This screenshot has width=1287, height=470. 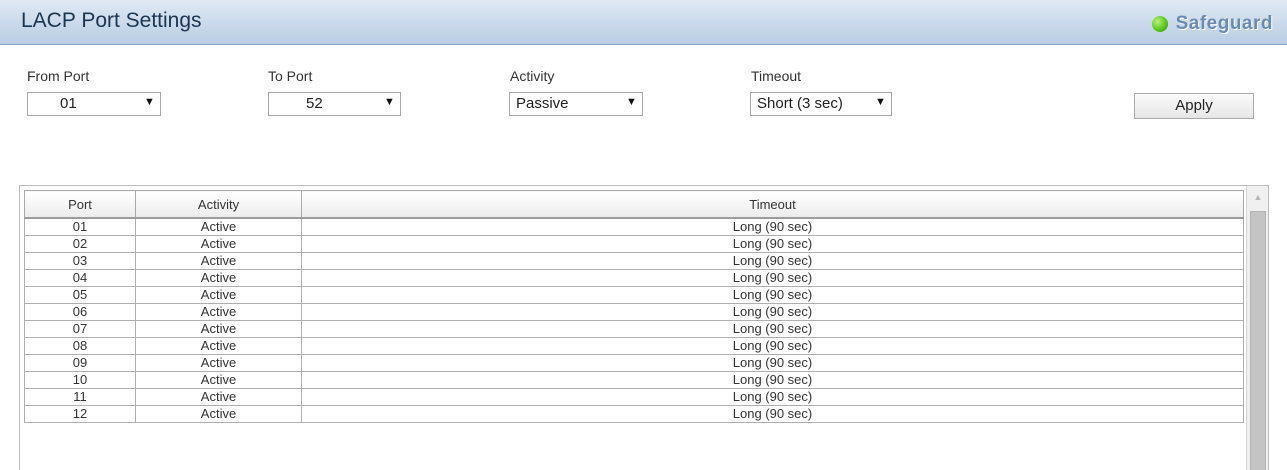 What do you see at coordinates (80, 346) in the screenshot?
I see `port-cell: 08` at bounding box center [80, 346].